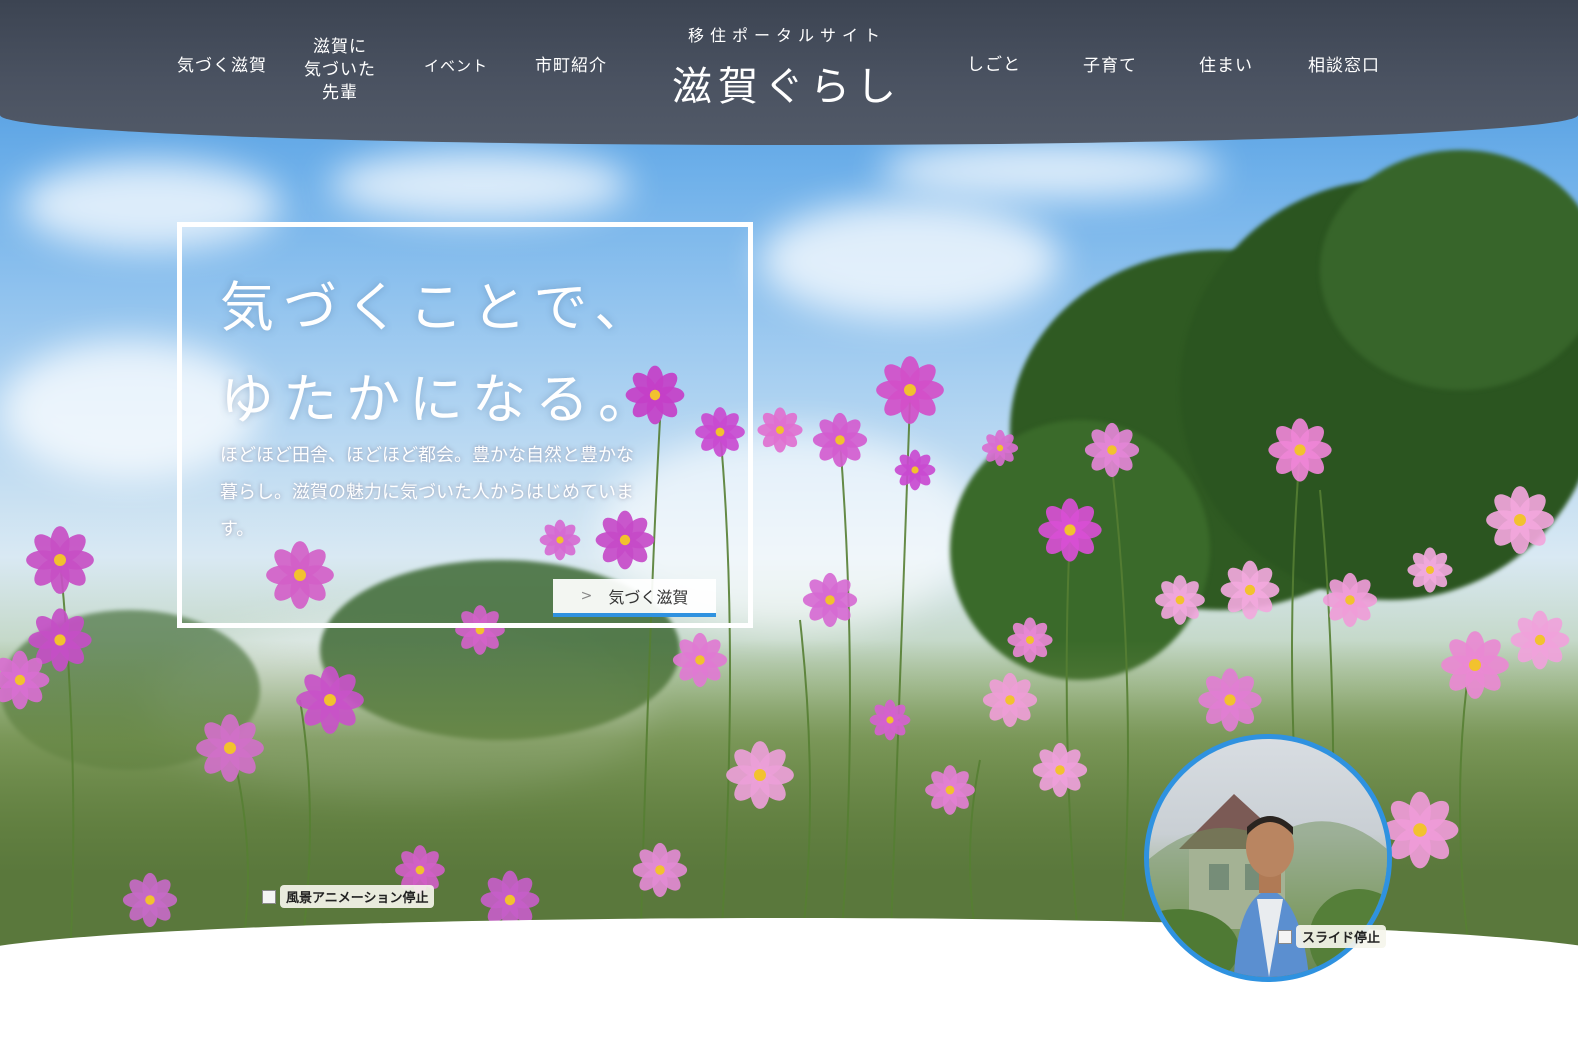 This screenshot has height=1038, width=1578. What do you see at coordinates (1344, 66) in the screenshot?
I see `nav-consultation: 相談窓口` at bounding box center [1344, 66].